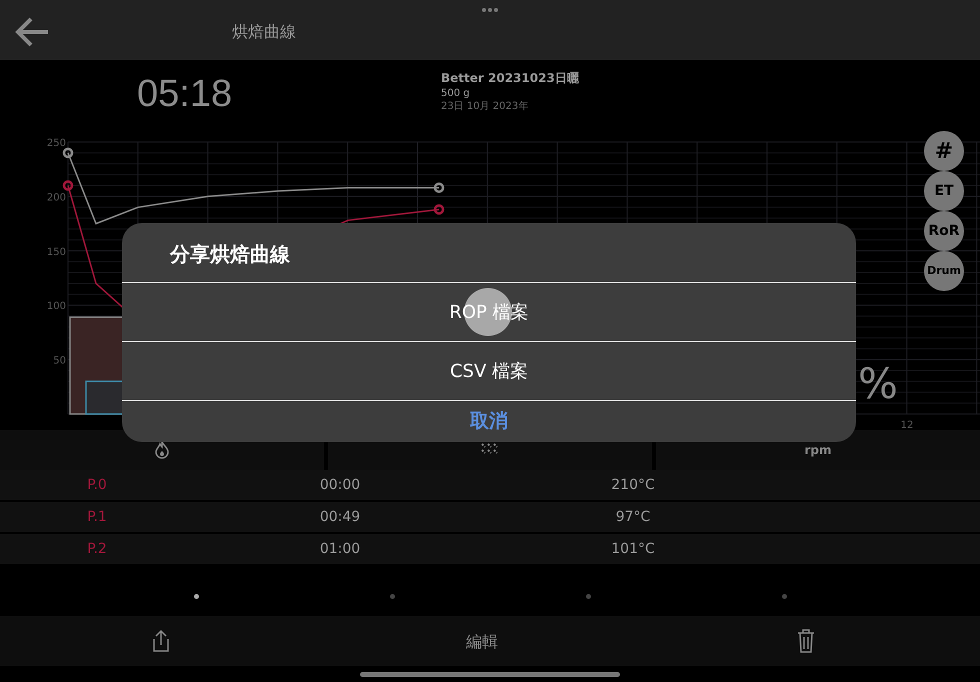  Describe the element at coordinates (489, 371) in the screenshot. I see `share-option-button: CSV 檔案` at that location.